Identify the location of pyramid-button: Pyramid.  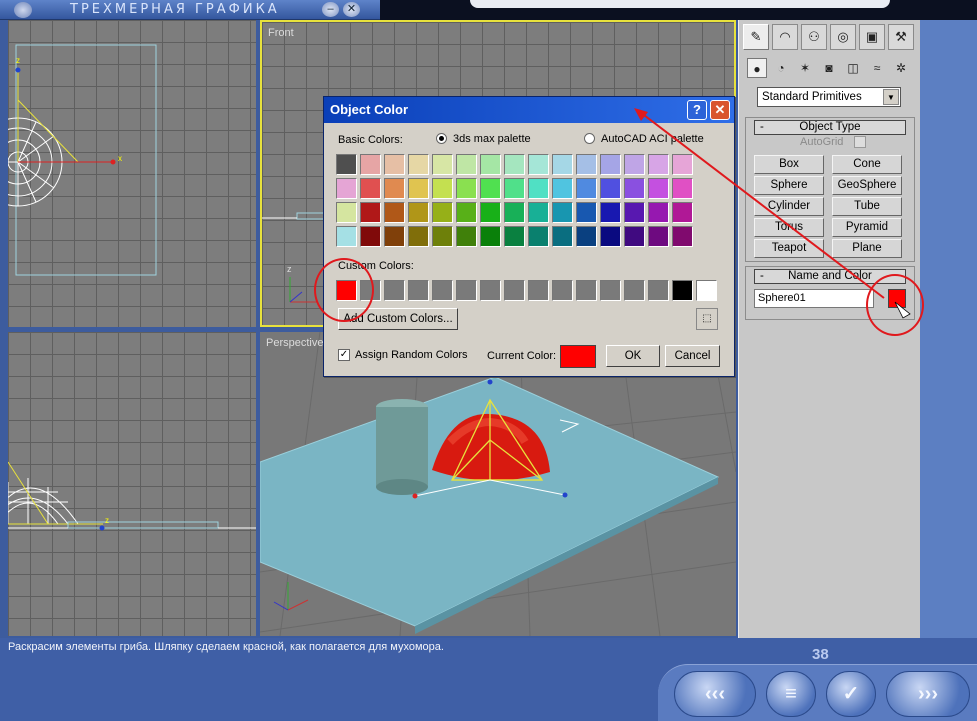
(867, 227).